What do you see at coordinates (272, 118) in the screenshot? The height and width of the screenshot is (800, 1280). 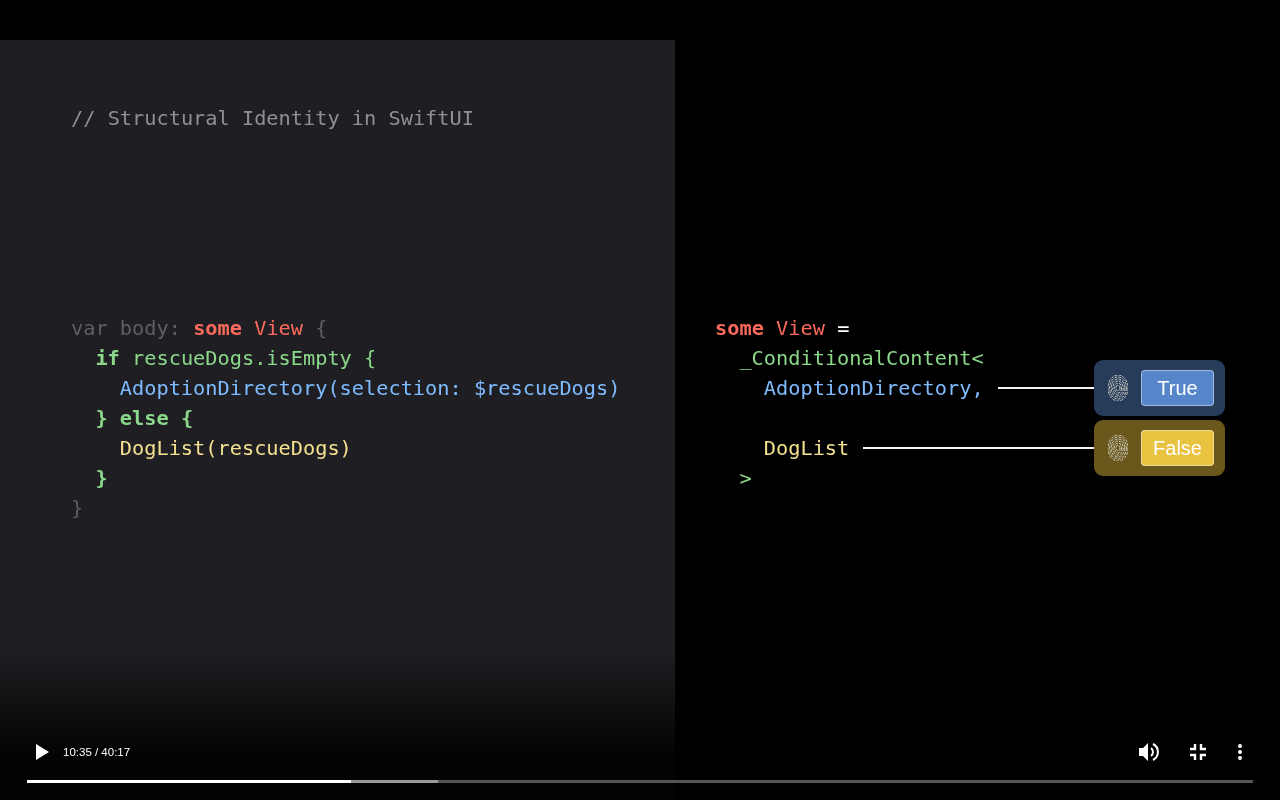 I see `code-comment: // Structural Identity in SwiftUI` at bounding box center [272, 118].